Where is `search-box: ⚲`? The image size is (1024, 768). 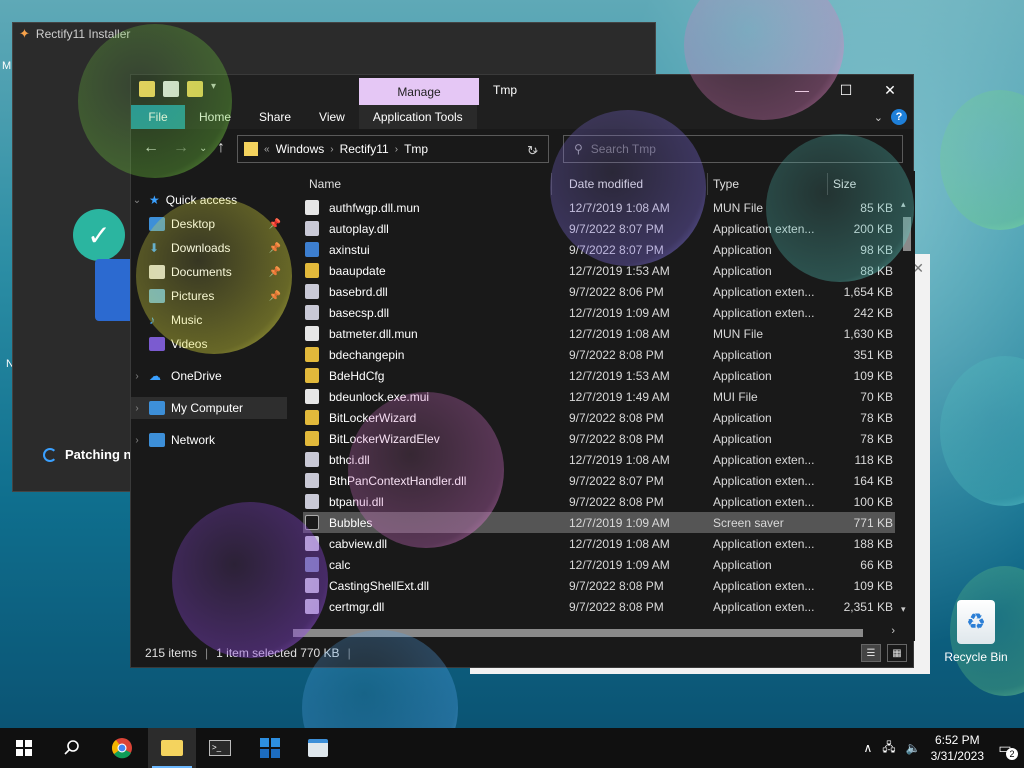
search-box: ⚲ is located at coordinates (733, 149).